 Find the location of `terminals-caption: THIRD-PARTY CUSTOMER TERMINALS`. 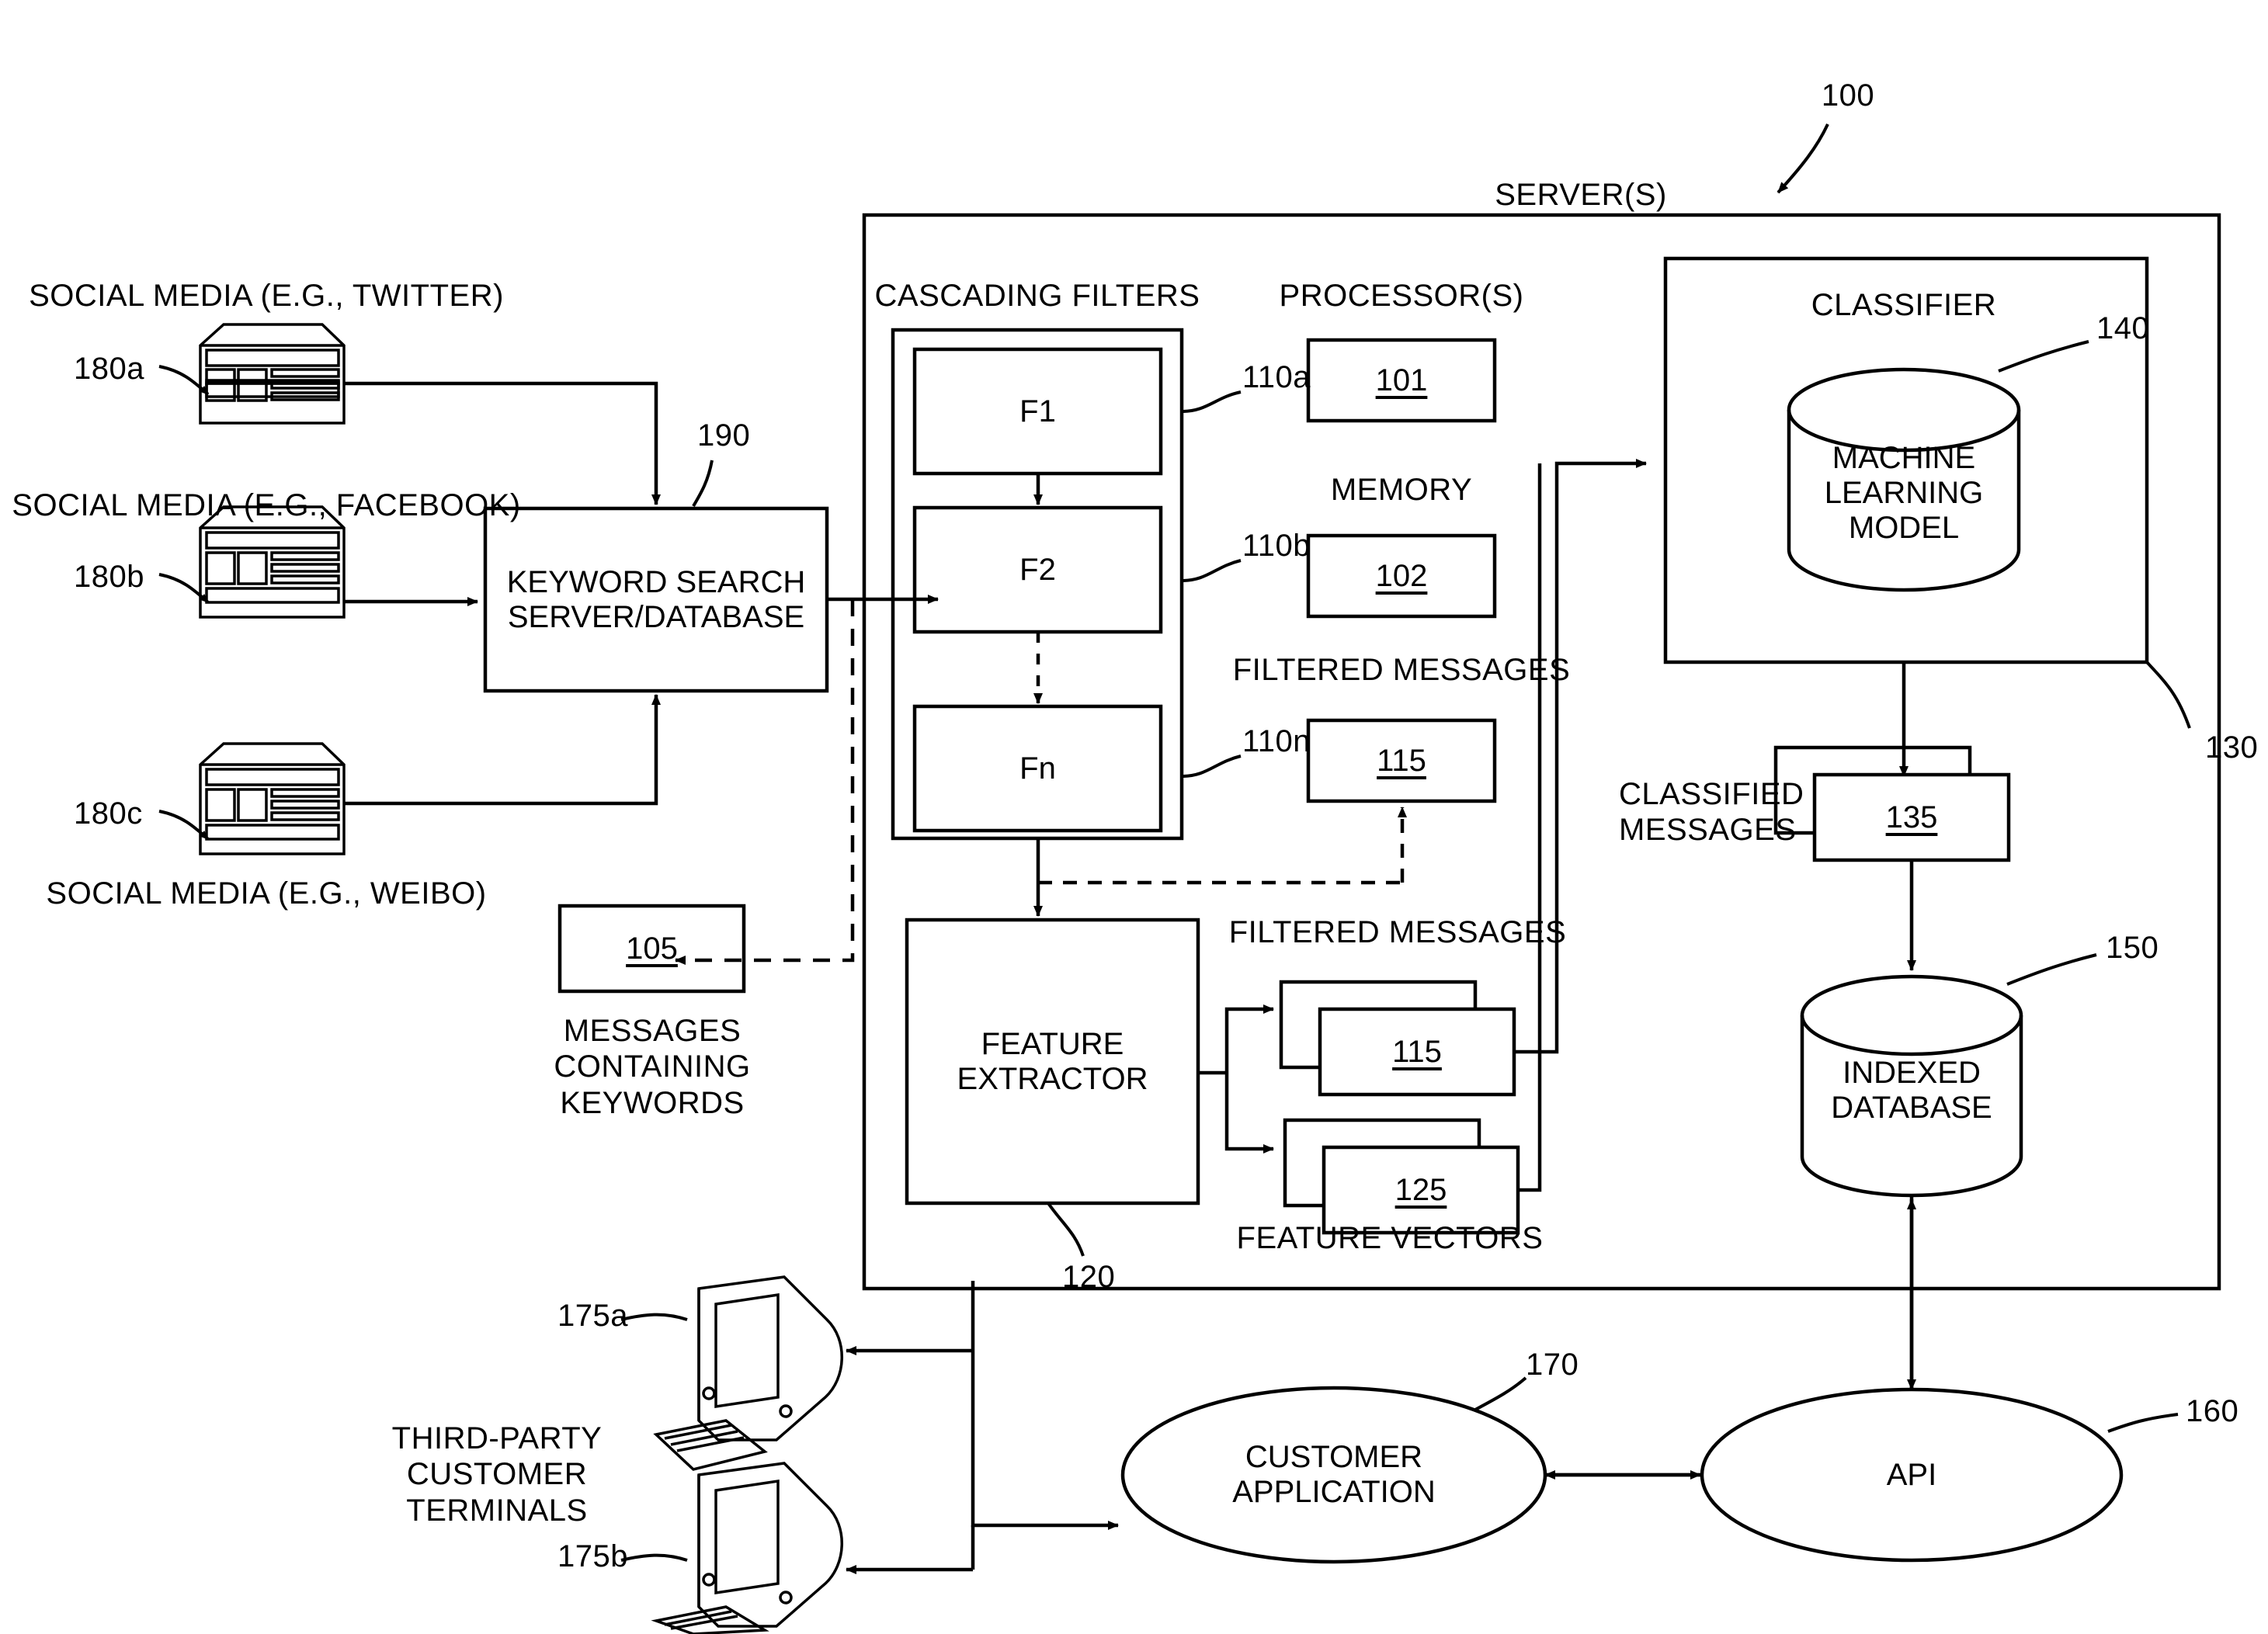

terminals-caption: THIRD-PARTY CUSTOMER TERMINALS is located at coordinates (497, 1474).